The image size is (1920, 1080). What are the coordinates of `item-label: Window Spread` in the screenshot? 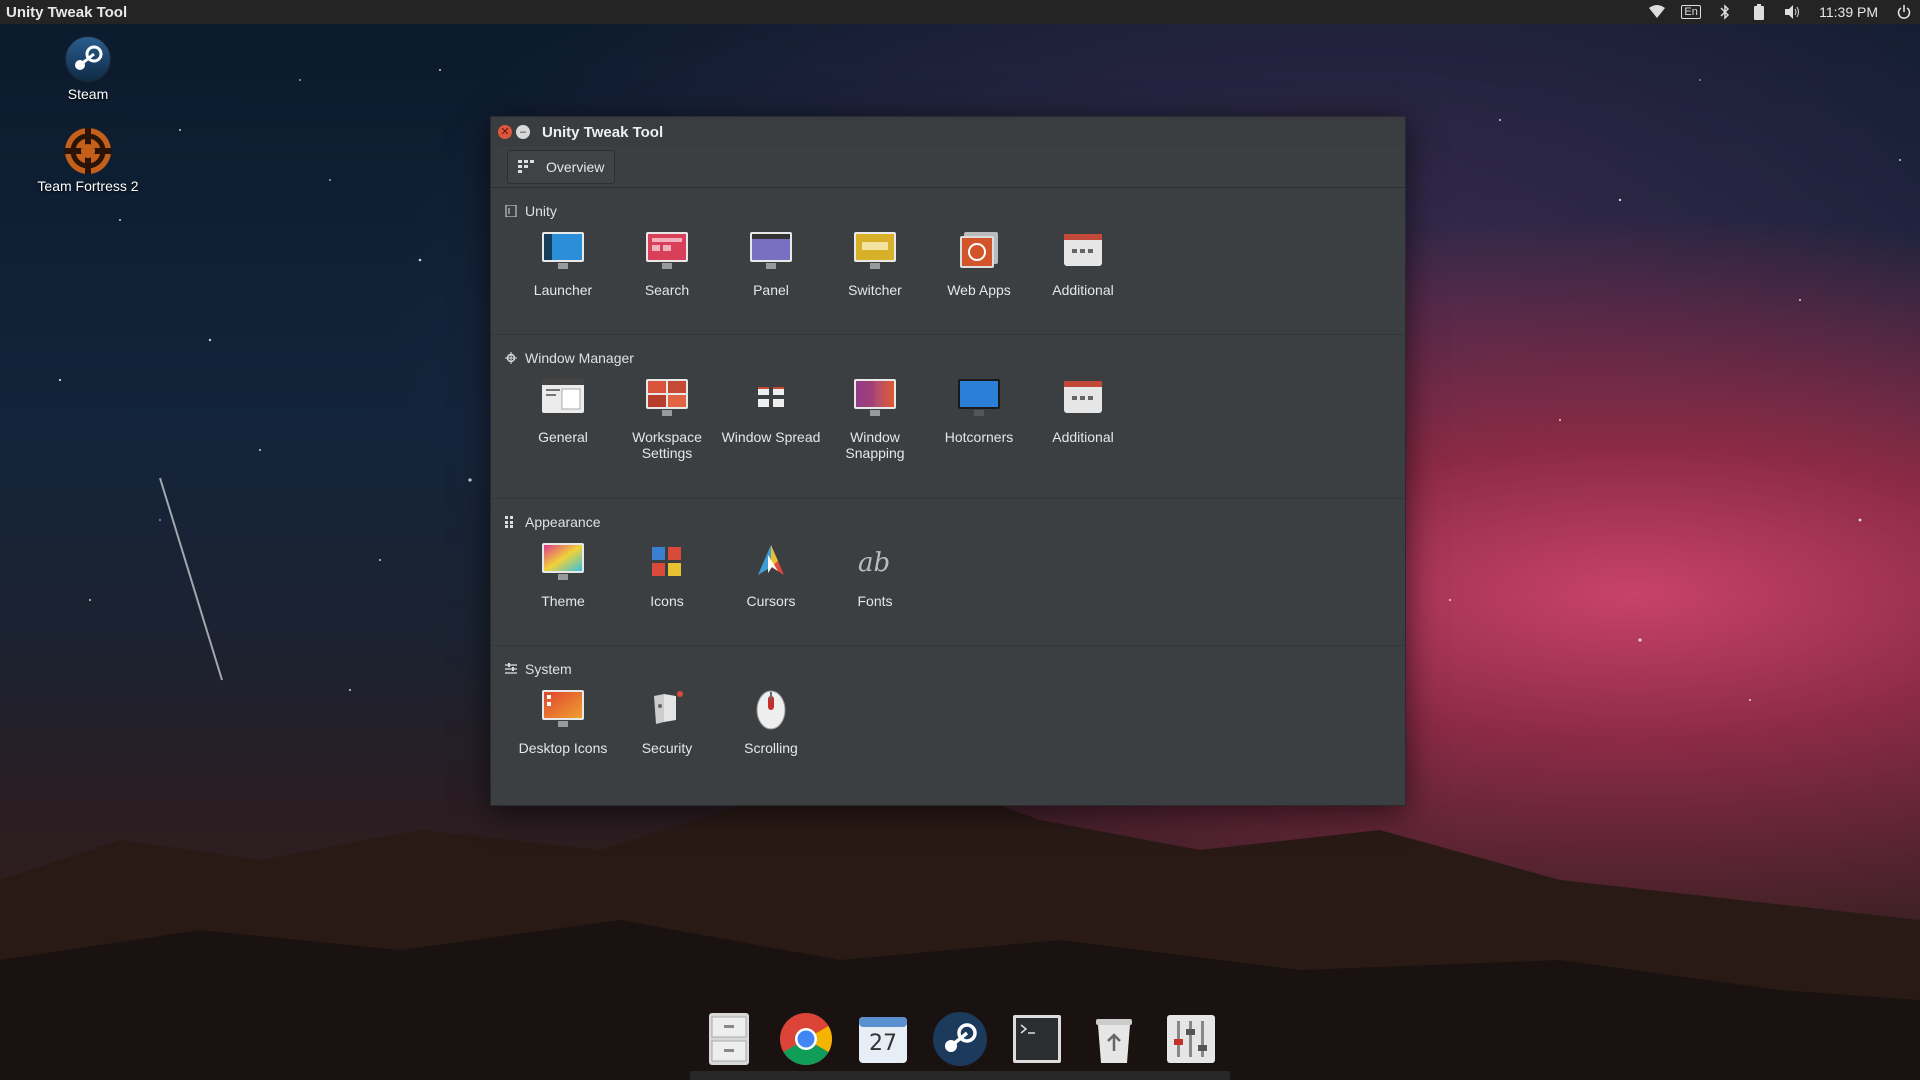 It's located at (771, 437).